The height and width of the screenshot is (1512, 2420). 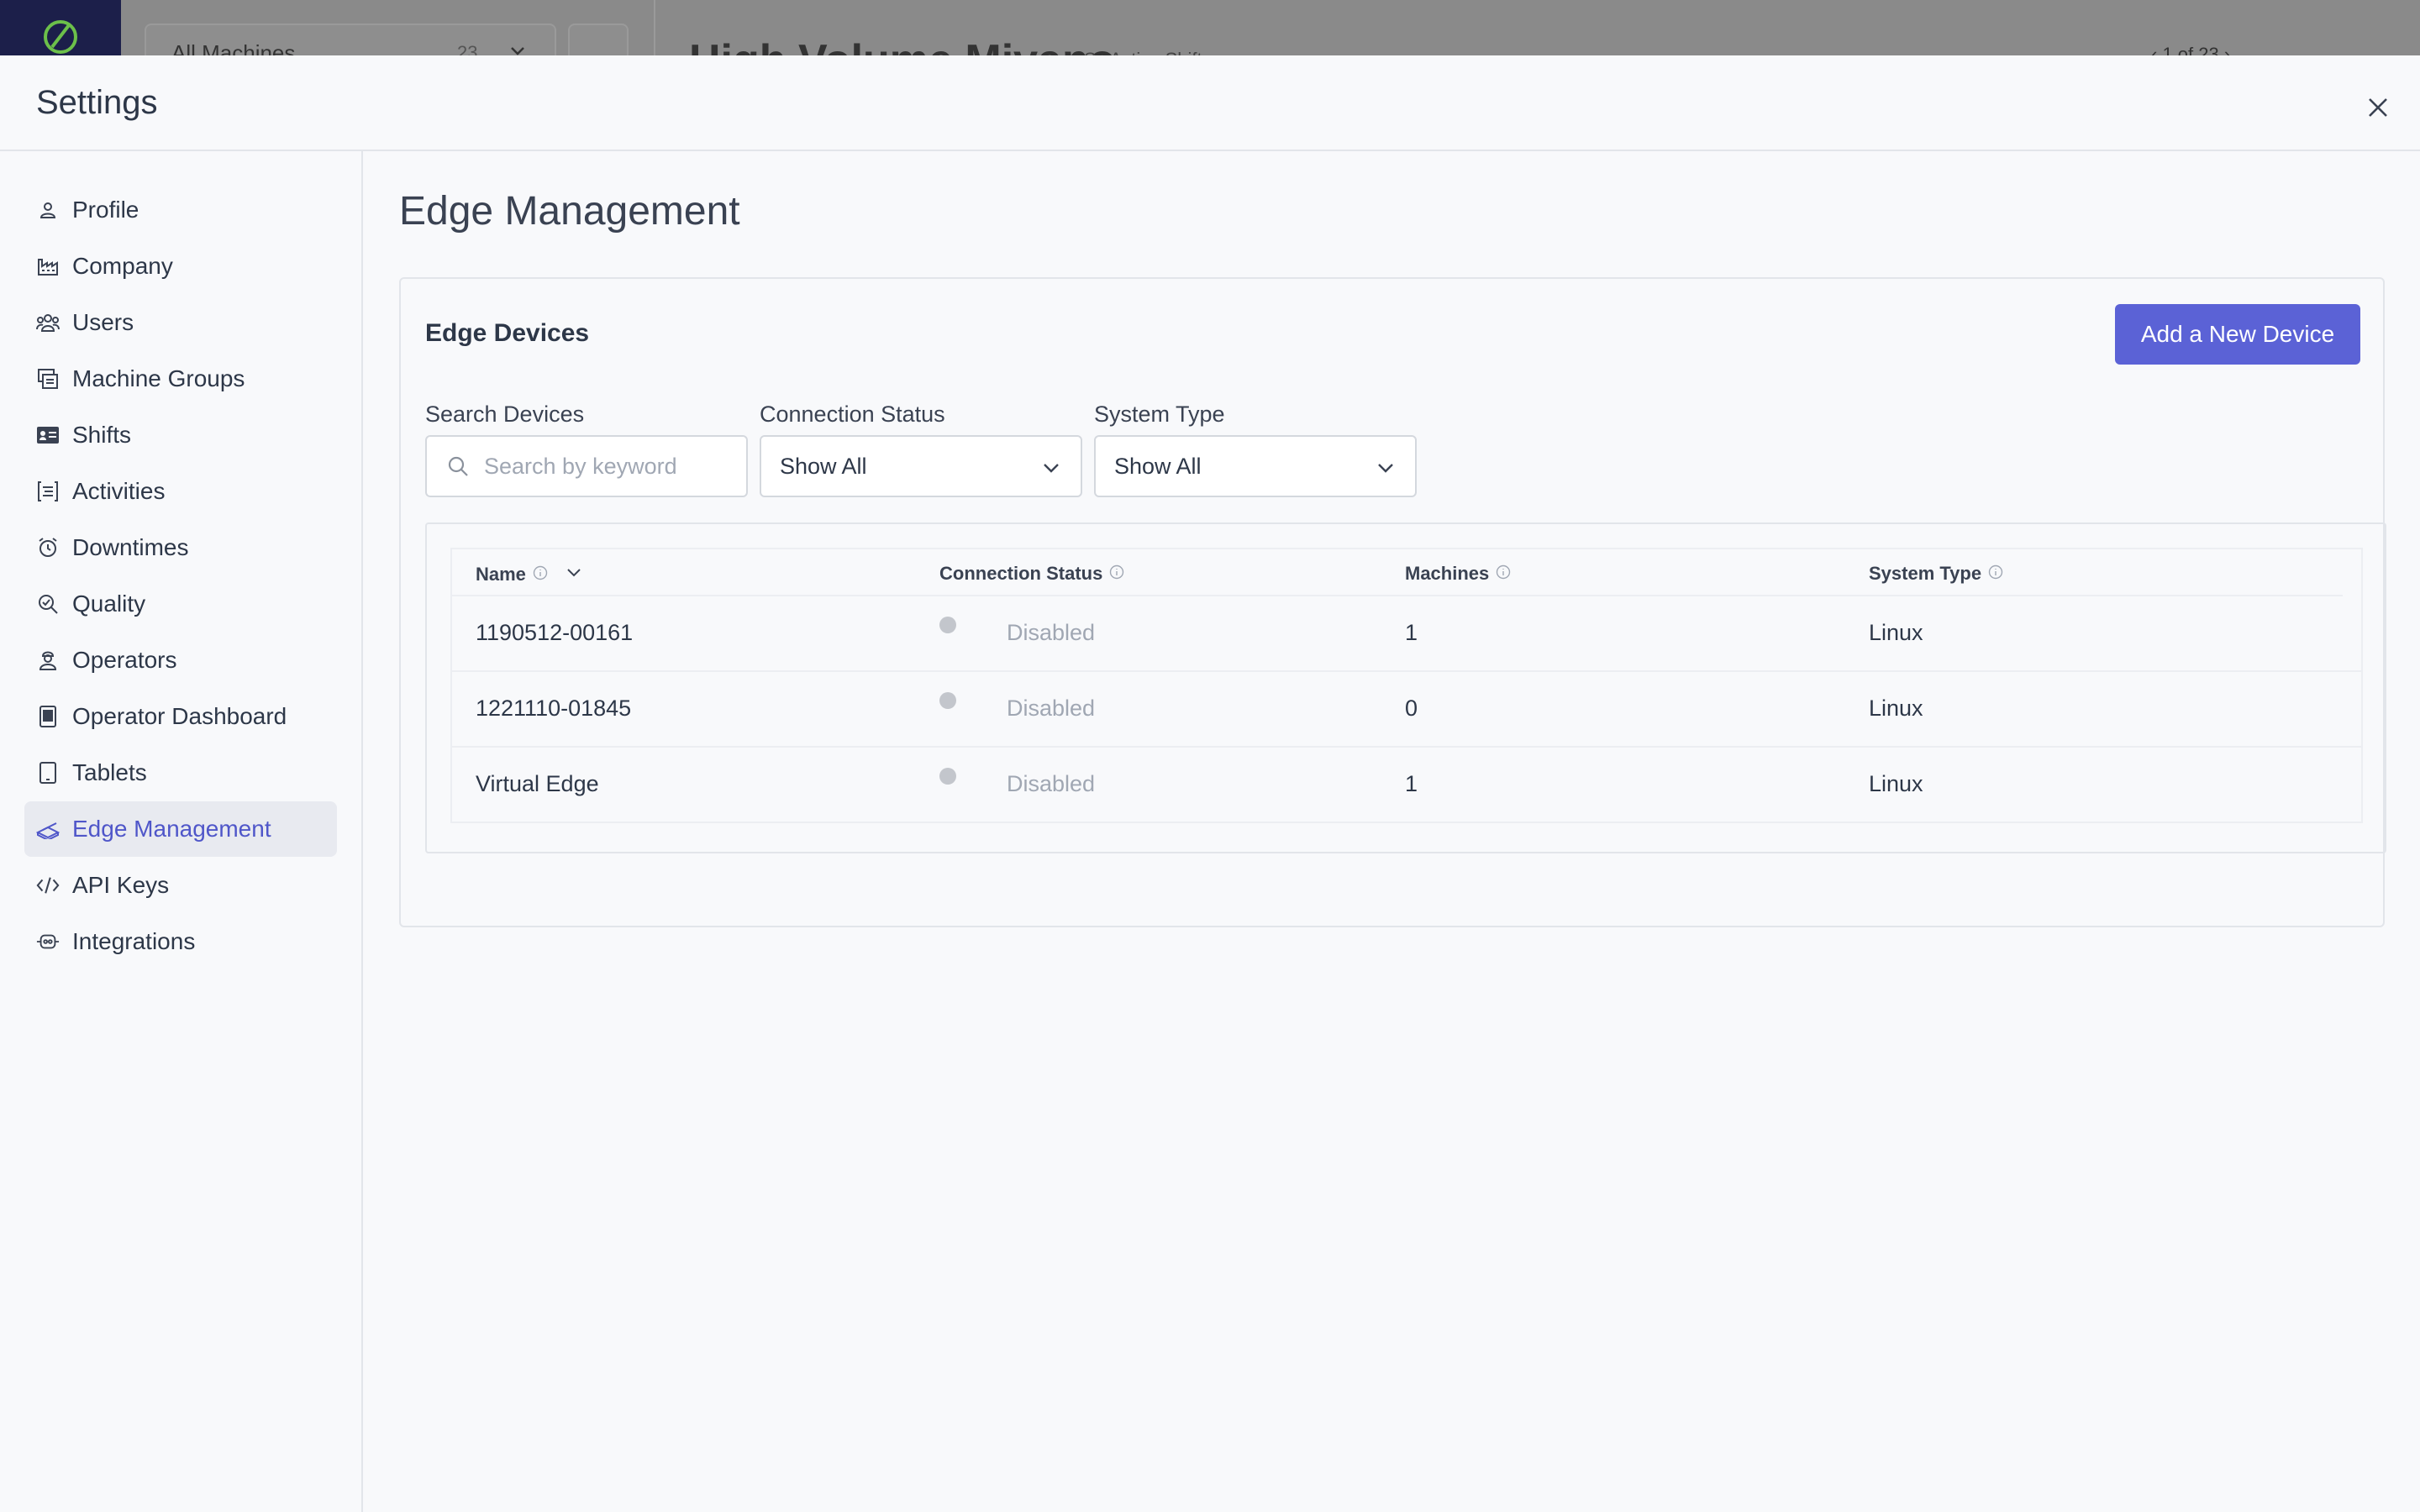 What do you see at coordinates (130, 547) in the screenshot?
I see `sidebar-item-label: Downtimes` at bounding box center [130, 547].